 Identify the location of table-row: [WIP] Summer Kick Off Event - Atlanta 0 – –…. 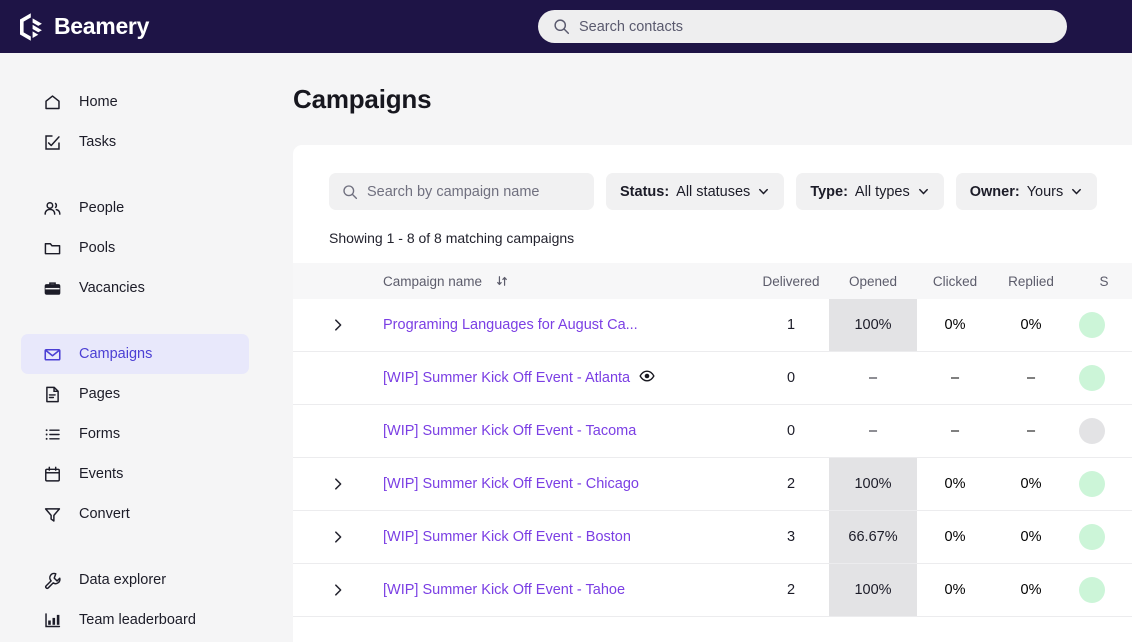
(712, 378).